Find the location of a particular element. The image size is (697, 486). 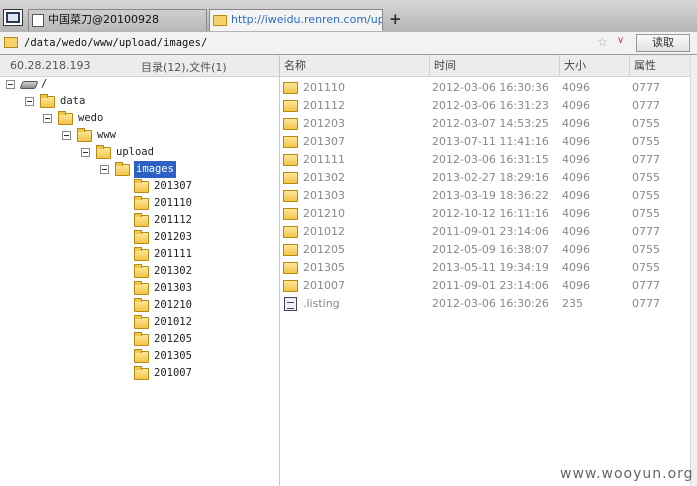

file-row: 201302 2013-02-27 18:29:16 4096 0755 is located at coordinates (485, 178).